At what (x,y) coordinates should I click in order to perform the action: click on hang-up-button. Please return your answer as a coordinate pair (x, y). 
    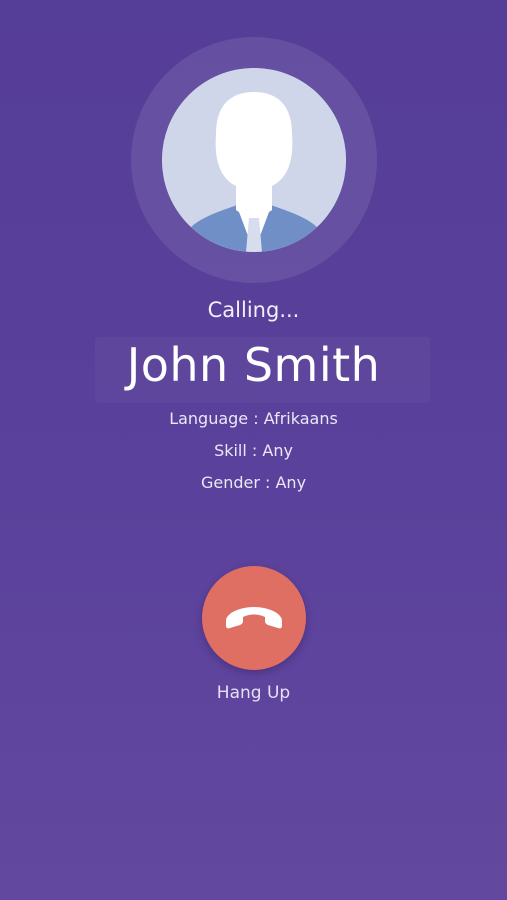
    Looking at the image, I should click on (254, 618).